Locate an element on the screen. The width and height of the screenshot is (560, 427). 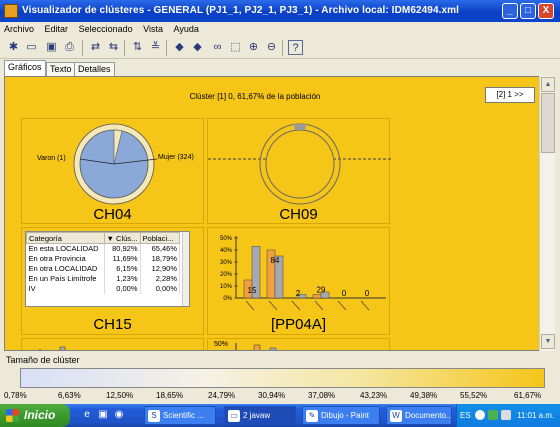
size-tick: 6,63% is located at coordinates (69, 395).